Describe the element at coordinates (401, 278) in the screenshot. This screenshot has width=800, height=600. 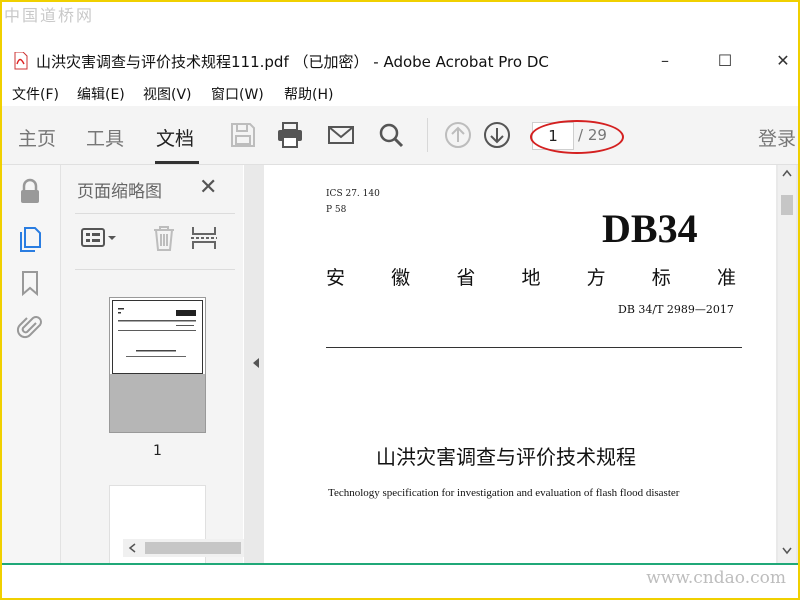
I see `standard-char: 徽` at that location.